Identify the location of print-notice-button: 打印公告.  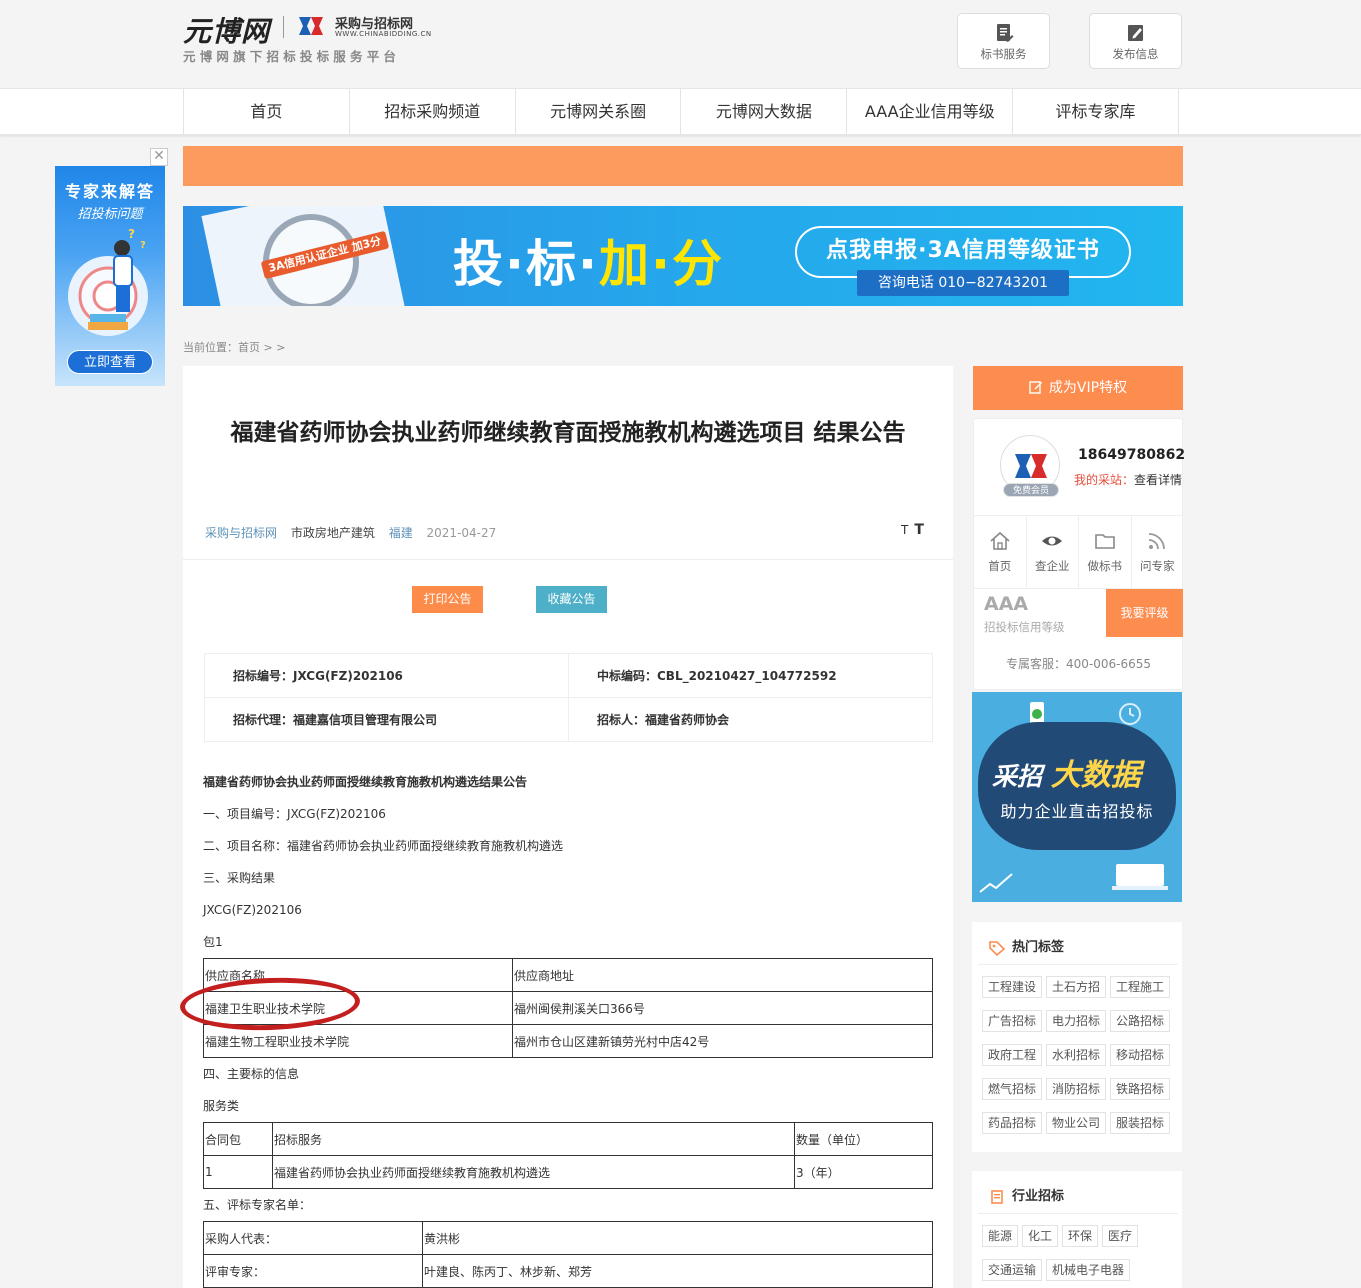
(447, 599).